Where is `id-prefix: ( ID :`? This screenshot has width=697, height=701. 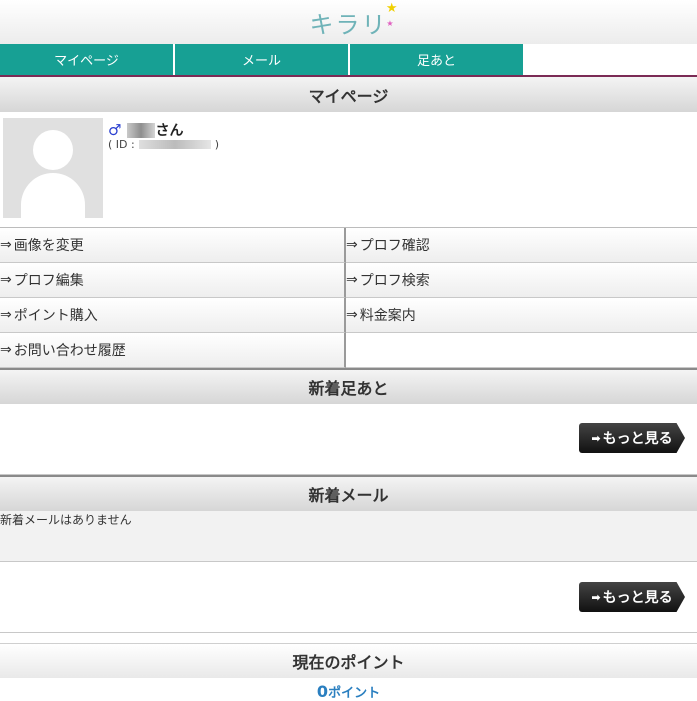
id-prefix: ( ID : is located at coordinates (121, 144).